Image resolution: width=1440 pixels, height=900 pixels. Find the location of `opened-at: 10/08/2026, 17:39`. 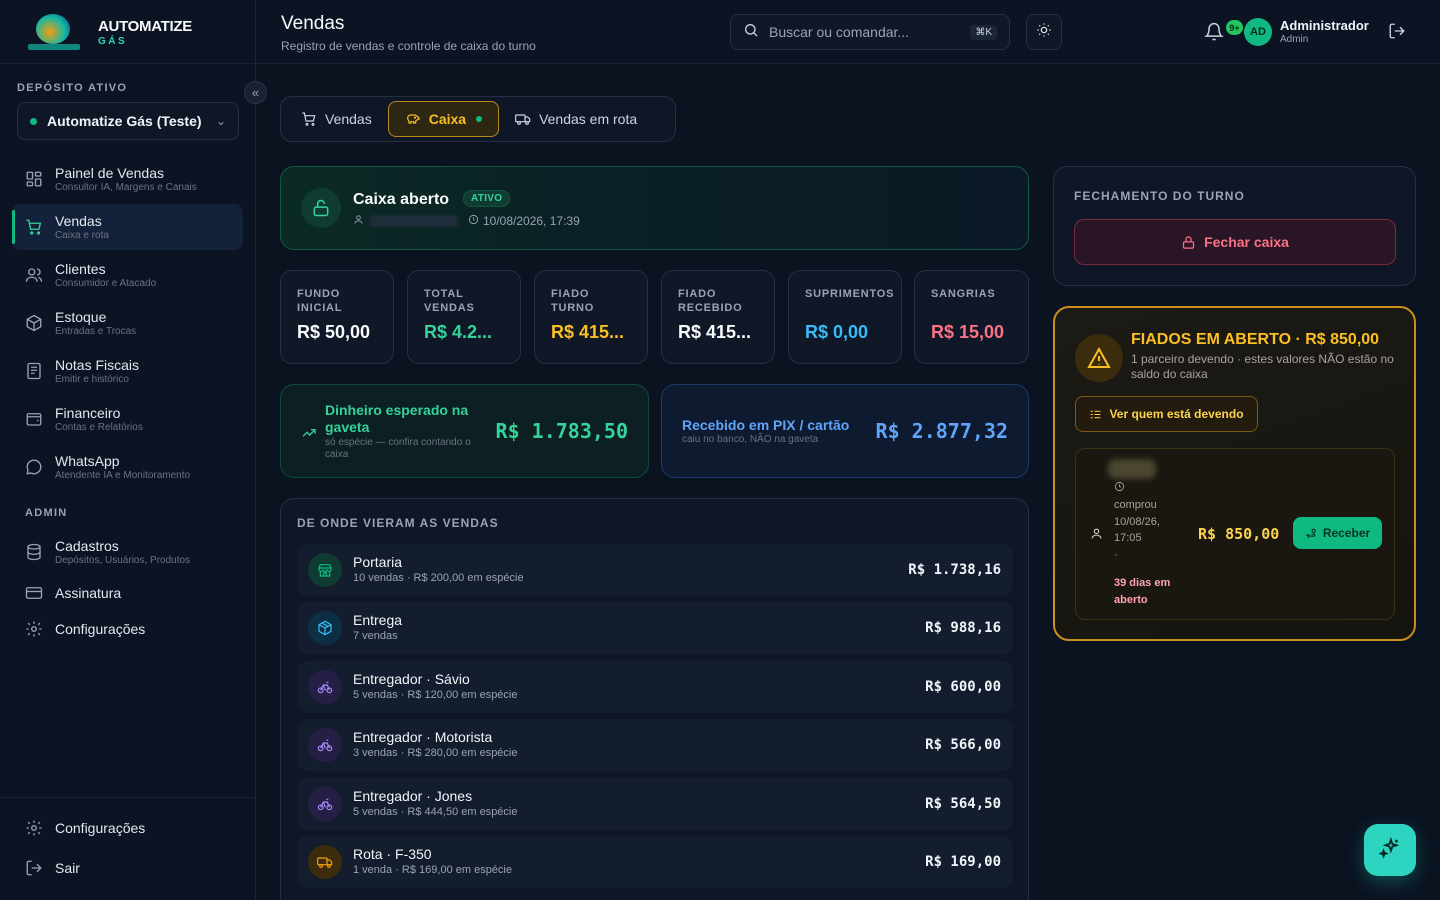

opened-at: 10/08/2026, 17:39 is located at coordinates (531, 221).